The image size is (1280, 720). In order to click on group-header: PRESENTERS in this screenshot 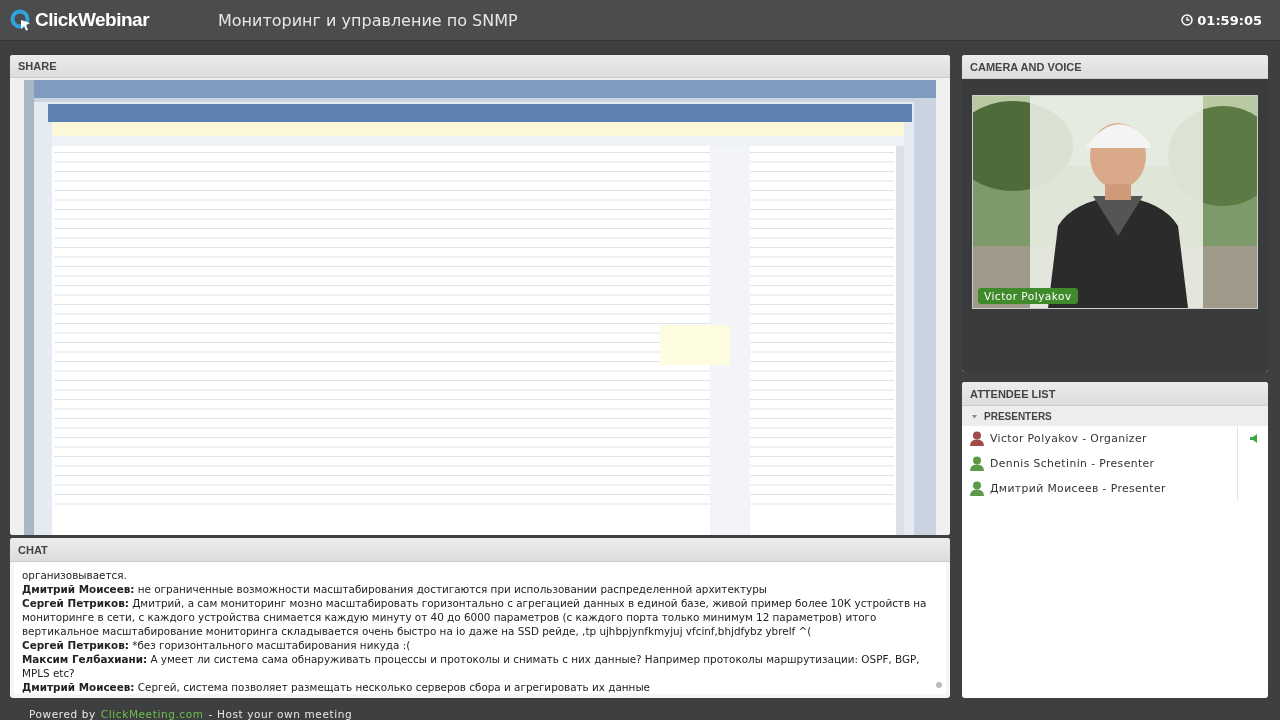, I will do `click(1115, 416)`.